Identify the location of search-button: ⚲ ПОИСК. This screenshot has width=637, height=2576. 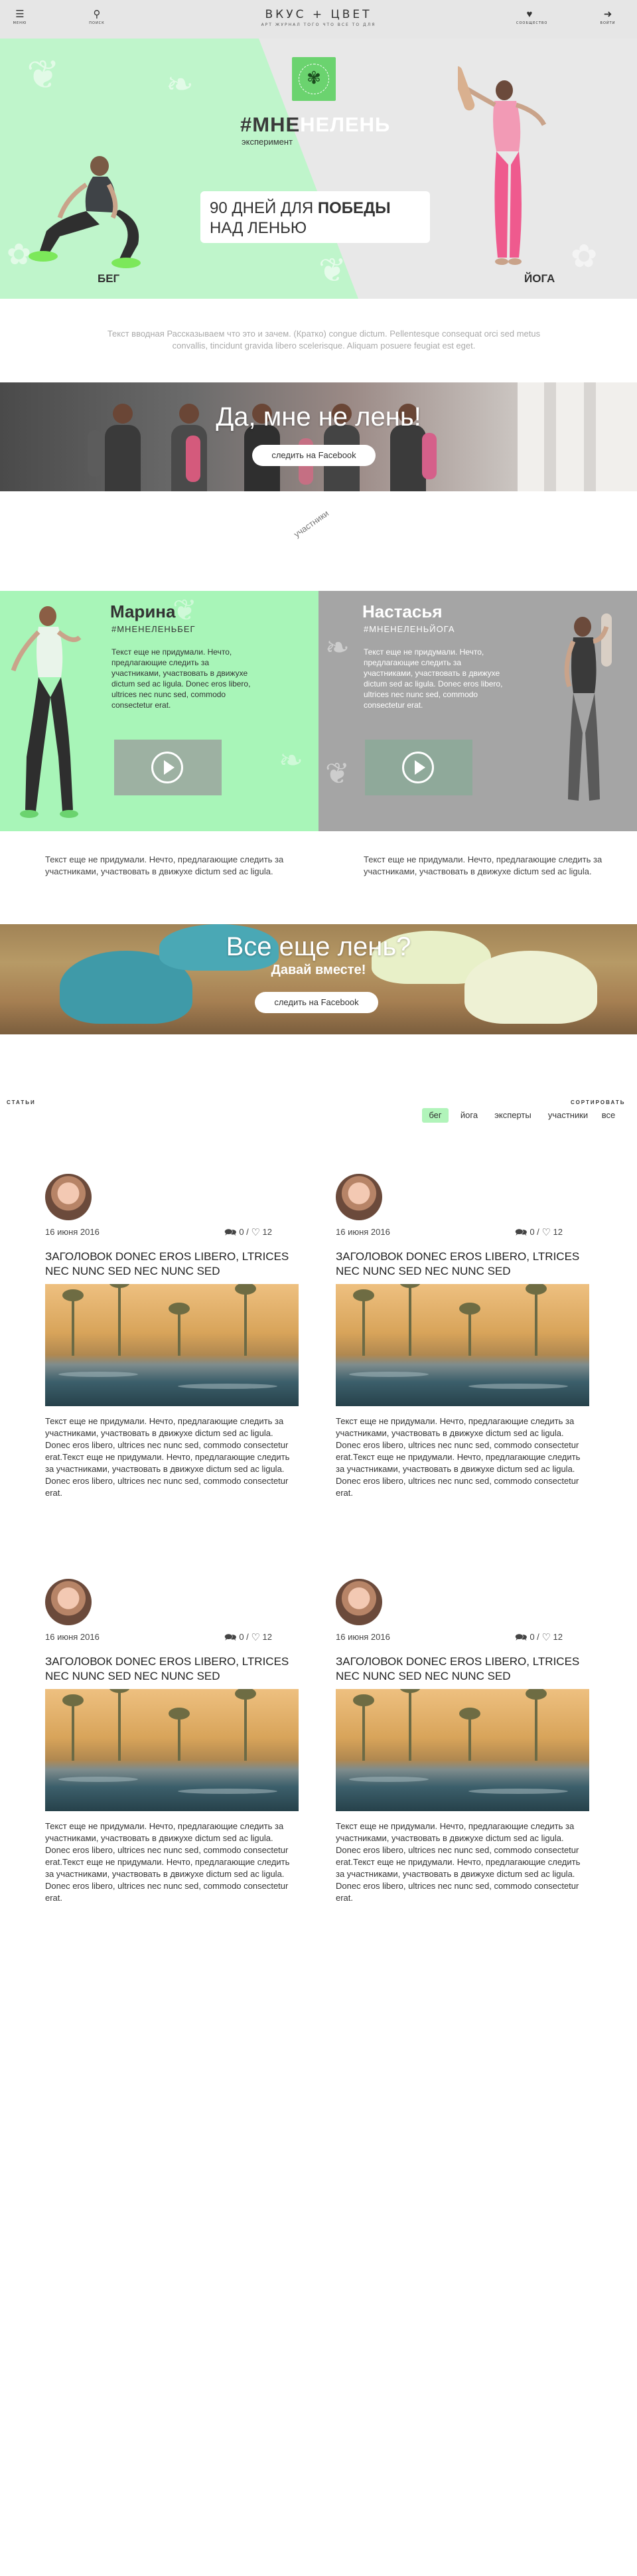
(97, 17).